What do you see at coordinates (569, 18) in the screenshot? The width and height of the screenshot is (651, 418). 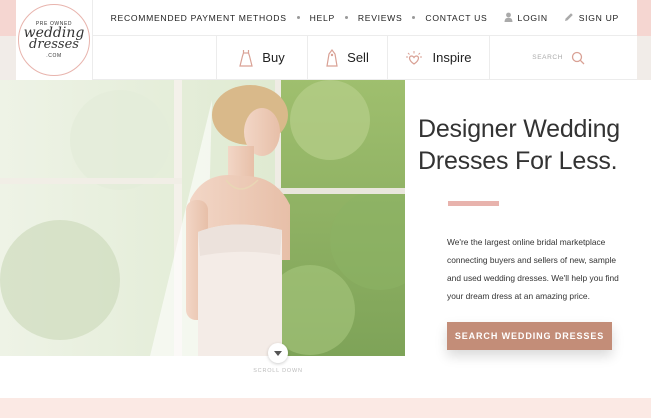 I see `pencil-icon` at bounding box center [569, 18].